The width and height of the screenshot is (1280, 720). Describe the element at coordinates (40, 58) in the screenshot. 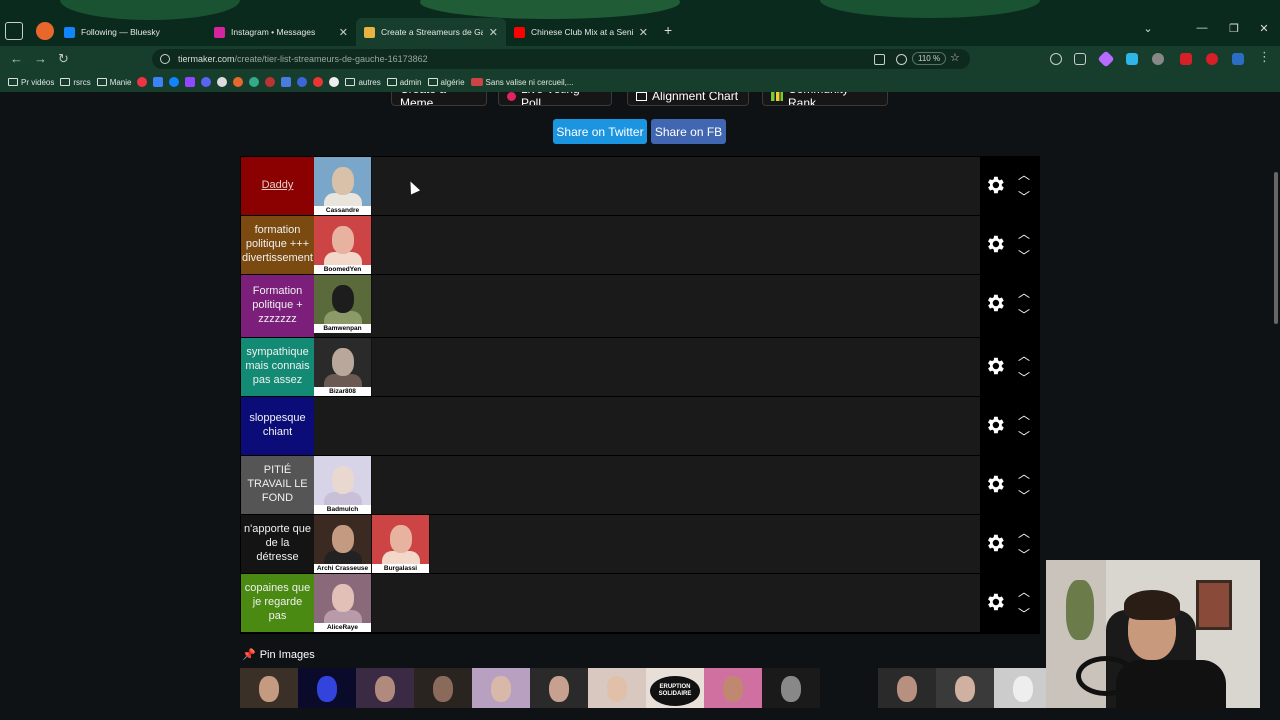

I see `forward-icon: →` at that location.